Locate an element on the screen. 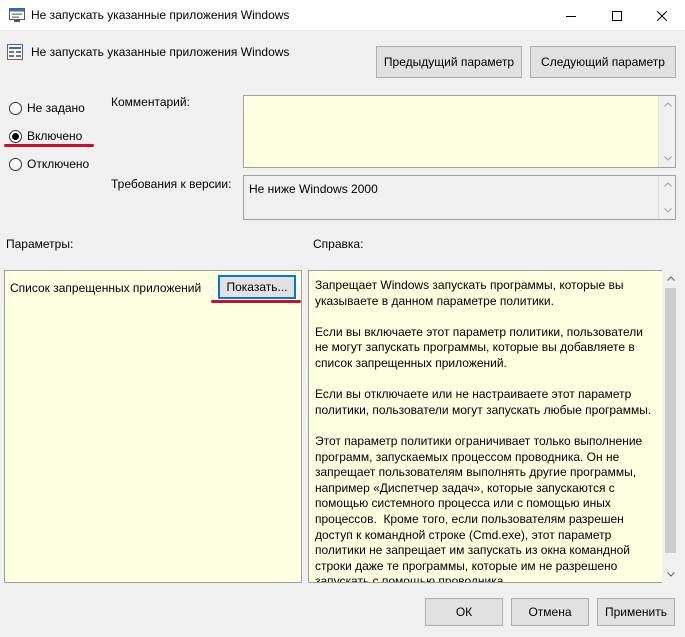 Image resolution: width=685 pixels, height=637 pixels. policy-window-icon is located at coordinates (17, 15).